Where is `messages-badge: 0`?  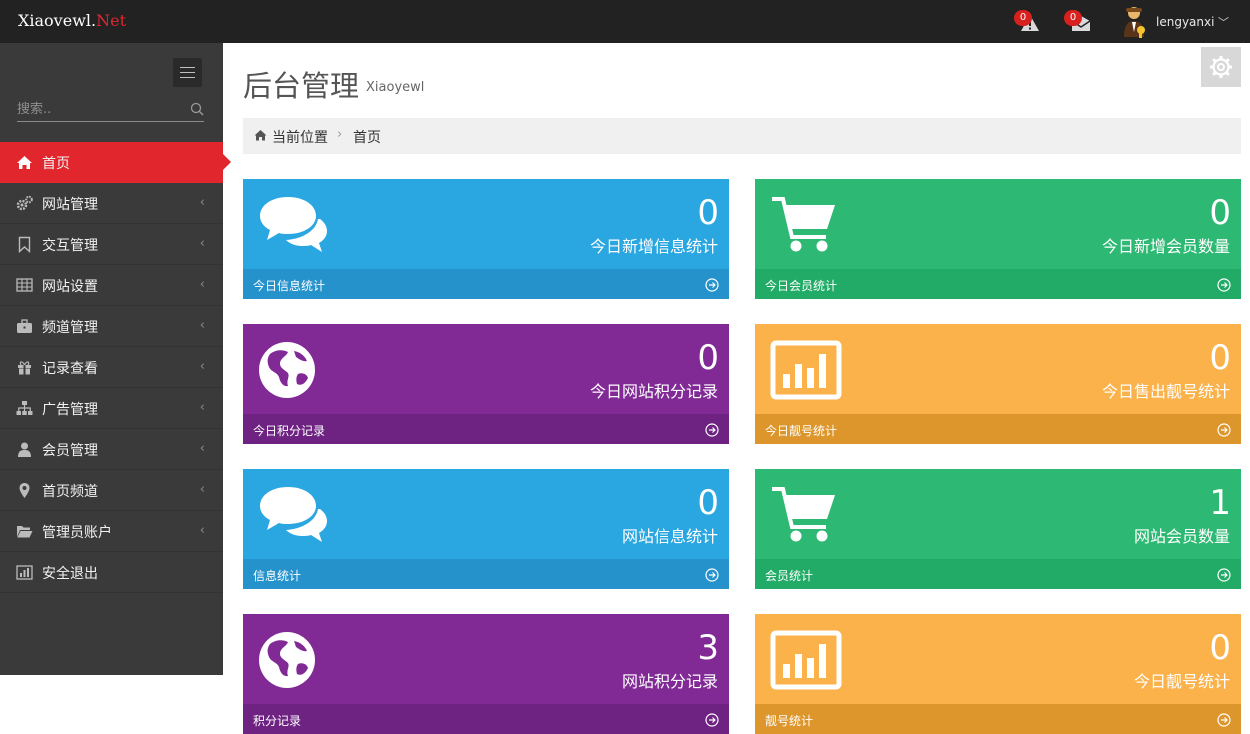 messages-badge: 0 is located at coordinates (1073, 18).